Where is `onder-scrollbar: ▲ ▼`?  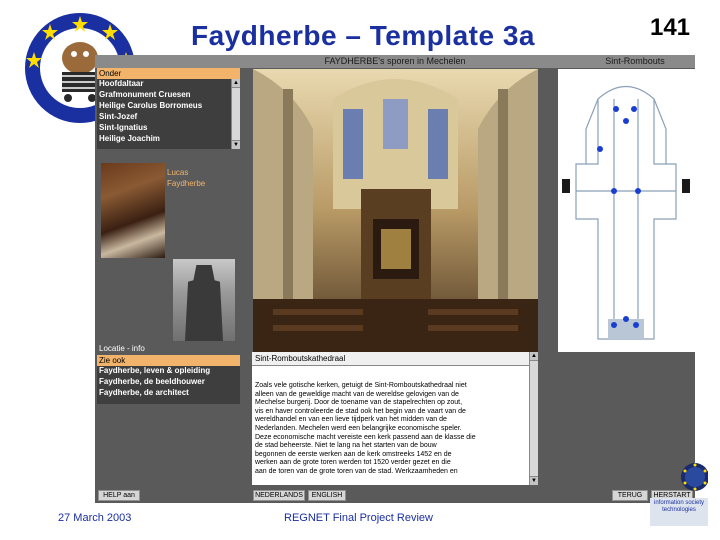 onder-scrollbar: ▲ ▼ is located at coordinates (235, 114).